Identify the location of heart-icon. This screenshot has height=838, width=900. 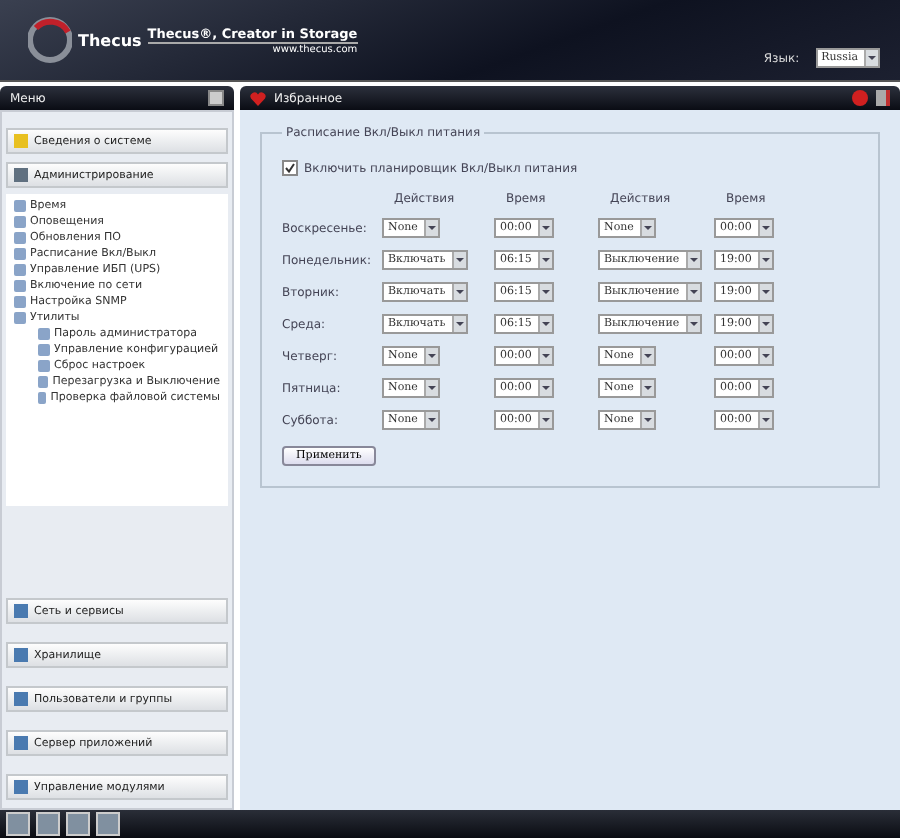
(258, 98).